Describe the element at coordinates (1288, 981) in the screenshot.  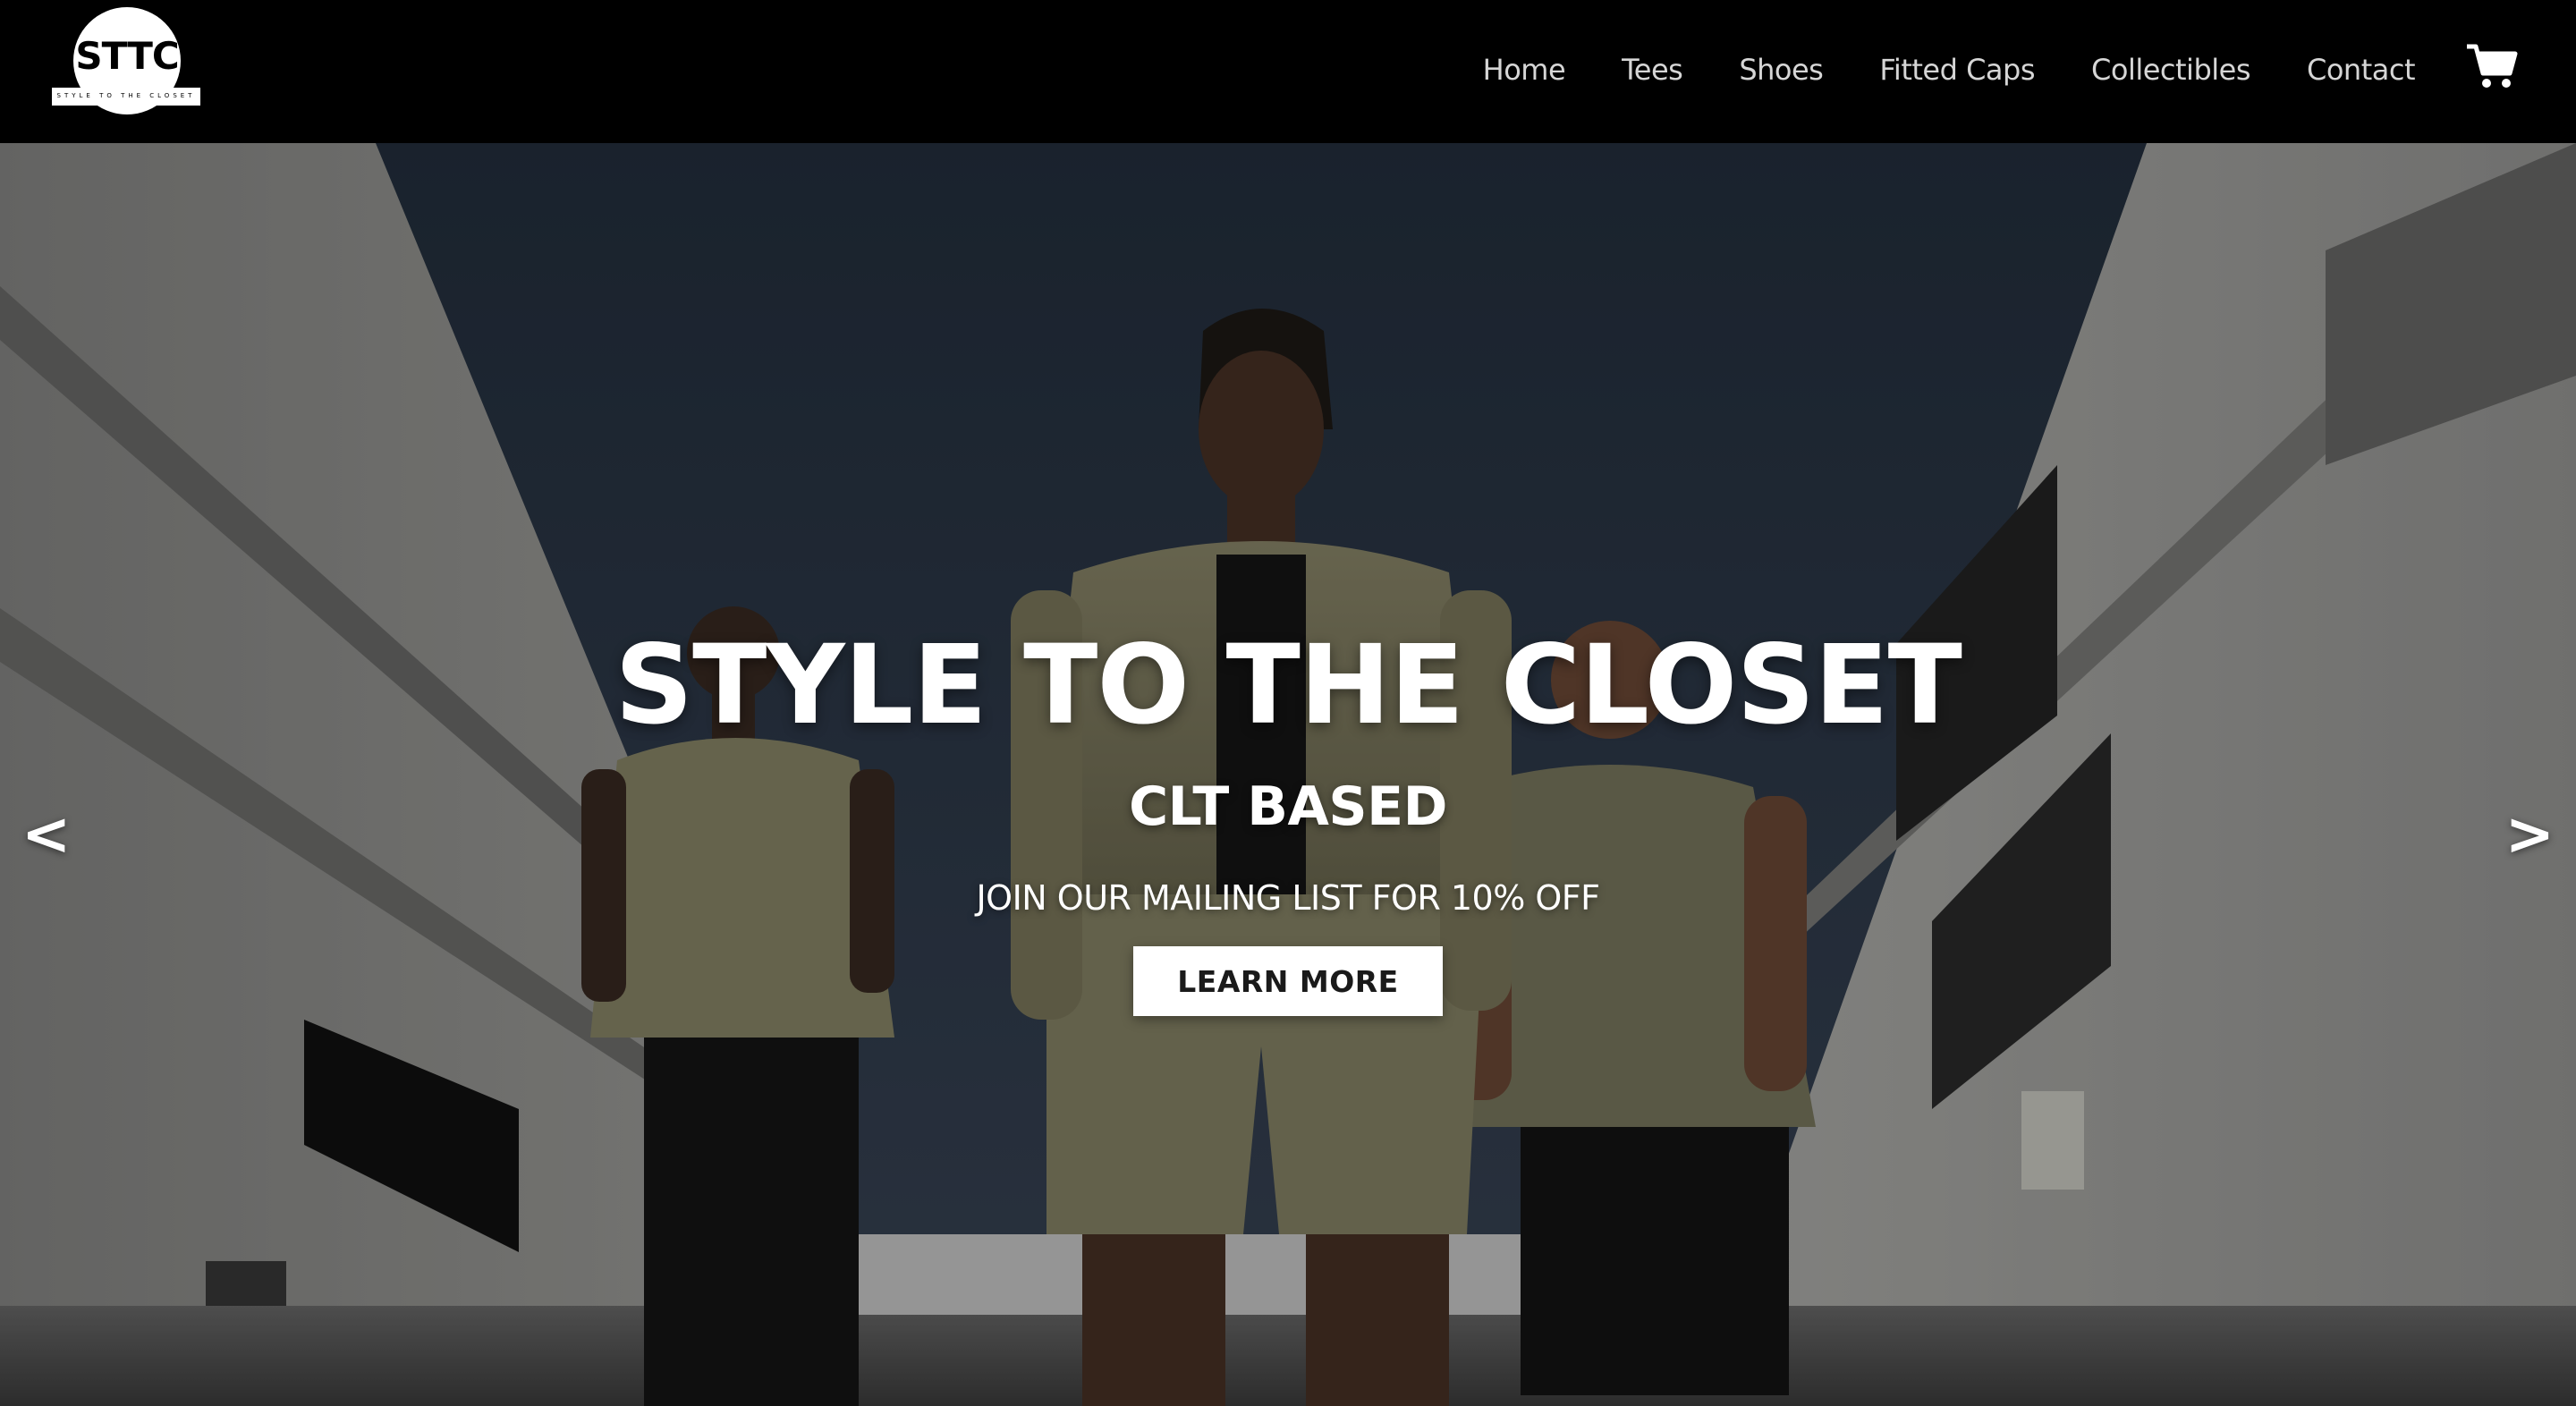
I see `learn-more-button: LEARN MORE` at that location.